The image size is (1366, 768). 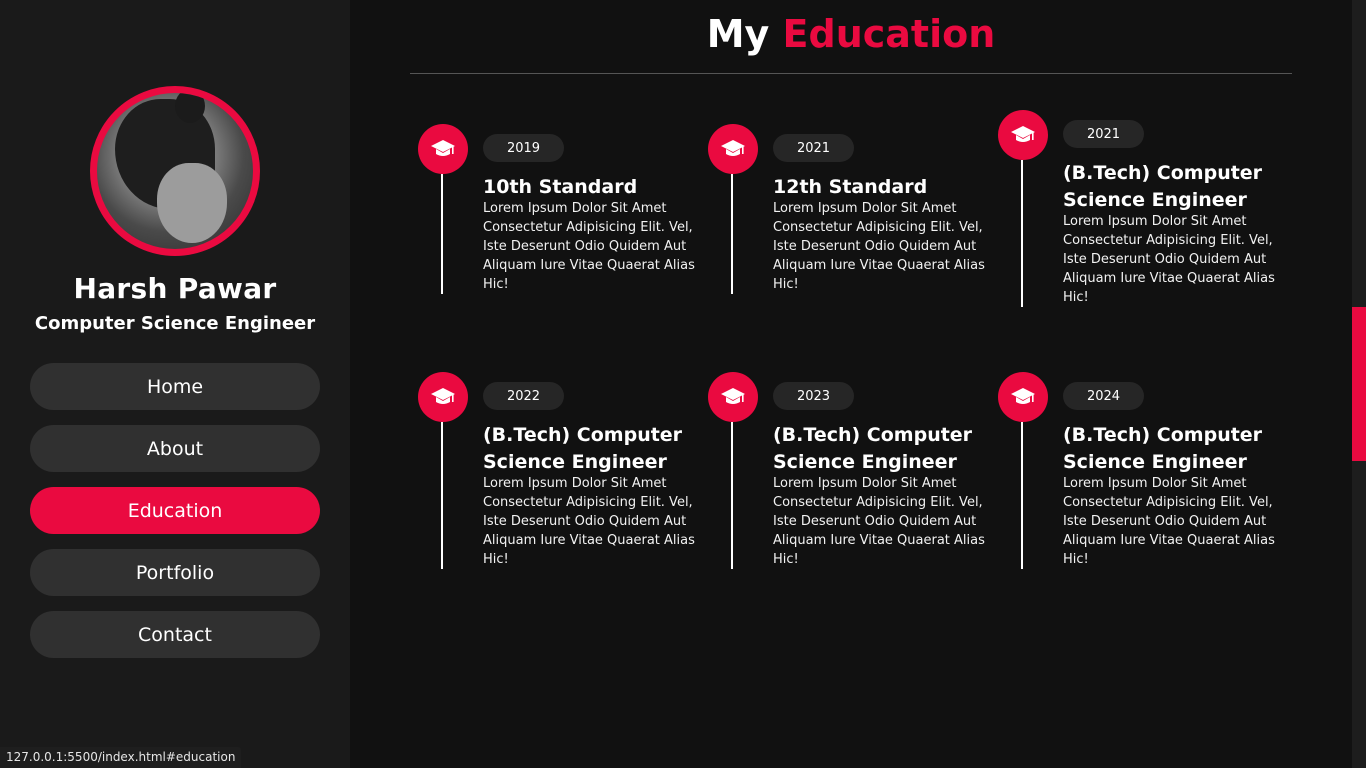 I want to click on status-bar-url: 127.0.0.1:5500/index.html#education, so click(x=121, y=757).